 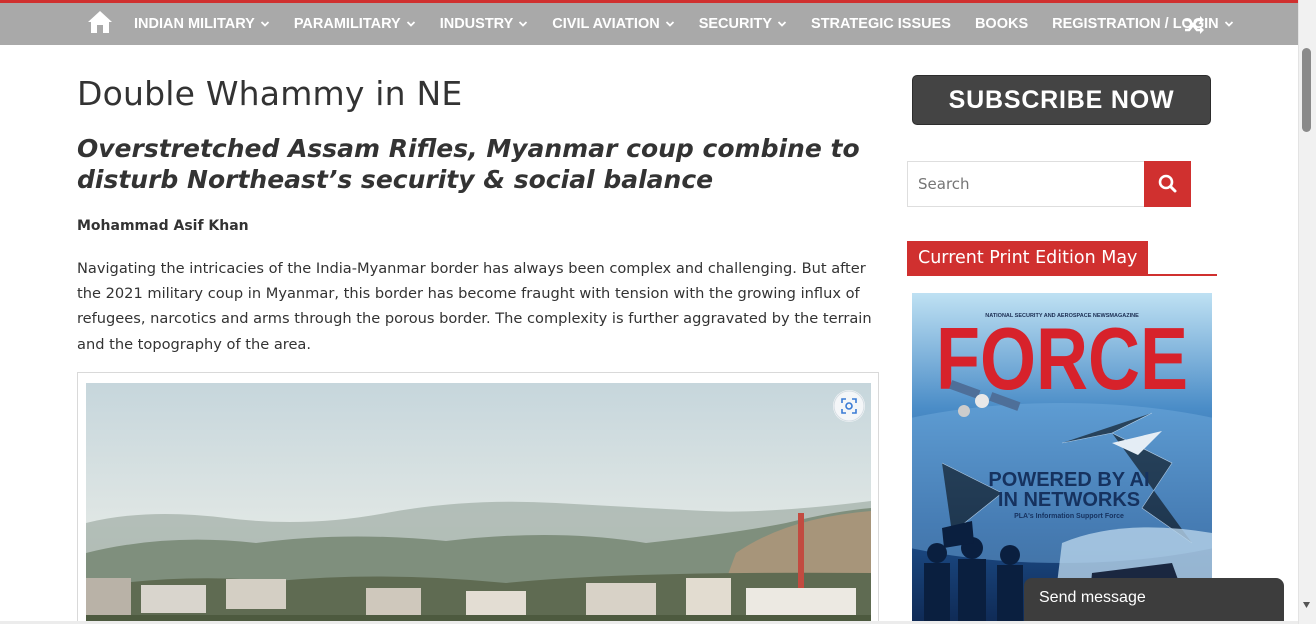 What do you see at coordinates (606, 24) in the screenshot?
I see `nav-item-label: Civil Aviation` at bounding box center [606, 24].